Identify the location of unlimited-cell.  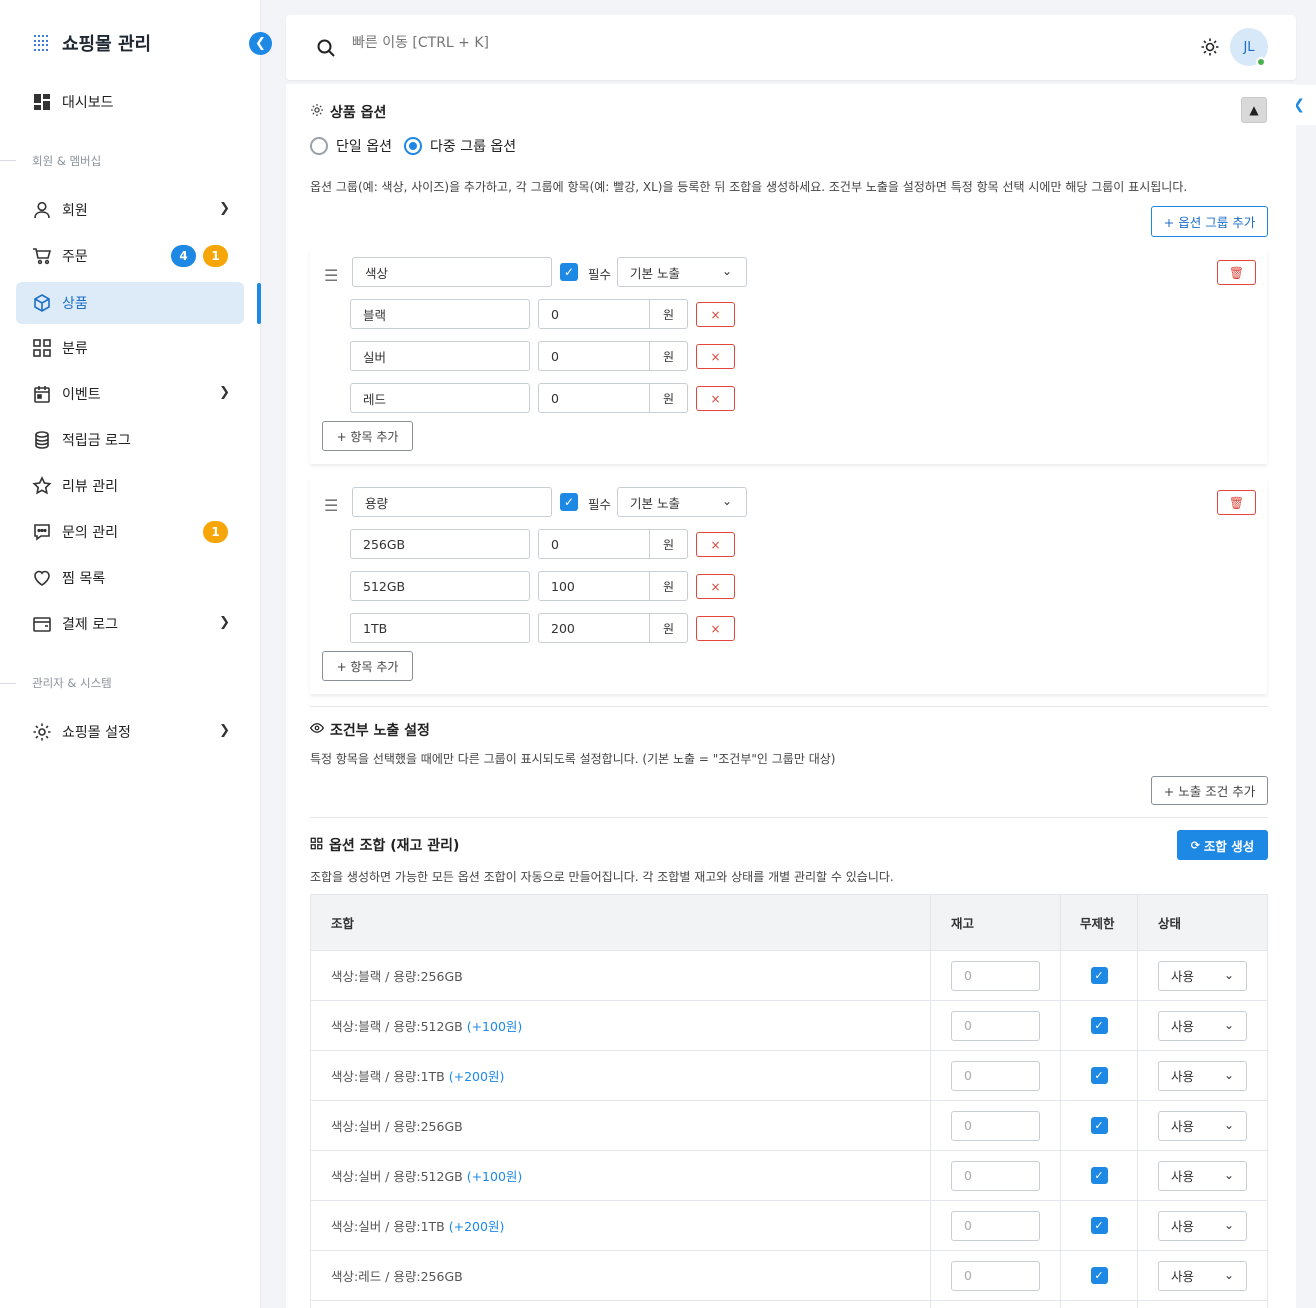
(1099, 1304).